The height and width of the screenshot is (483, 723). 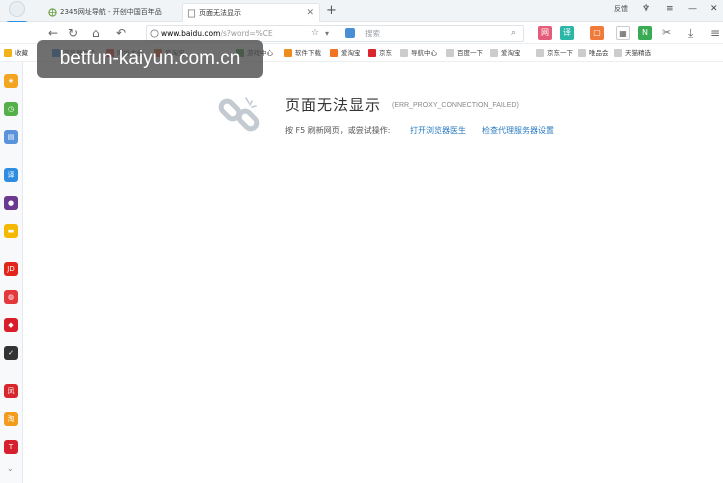 What do you see at coordinates (513, 33) in the screenshot?
I see `search-icon: ⌕` at bounding box center [513, 33].